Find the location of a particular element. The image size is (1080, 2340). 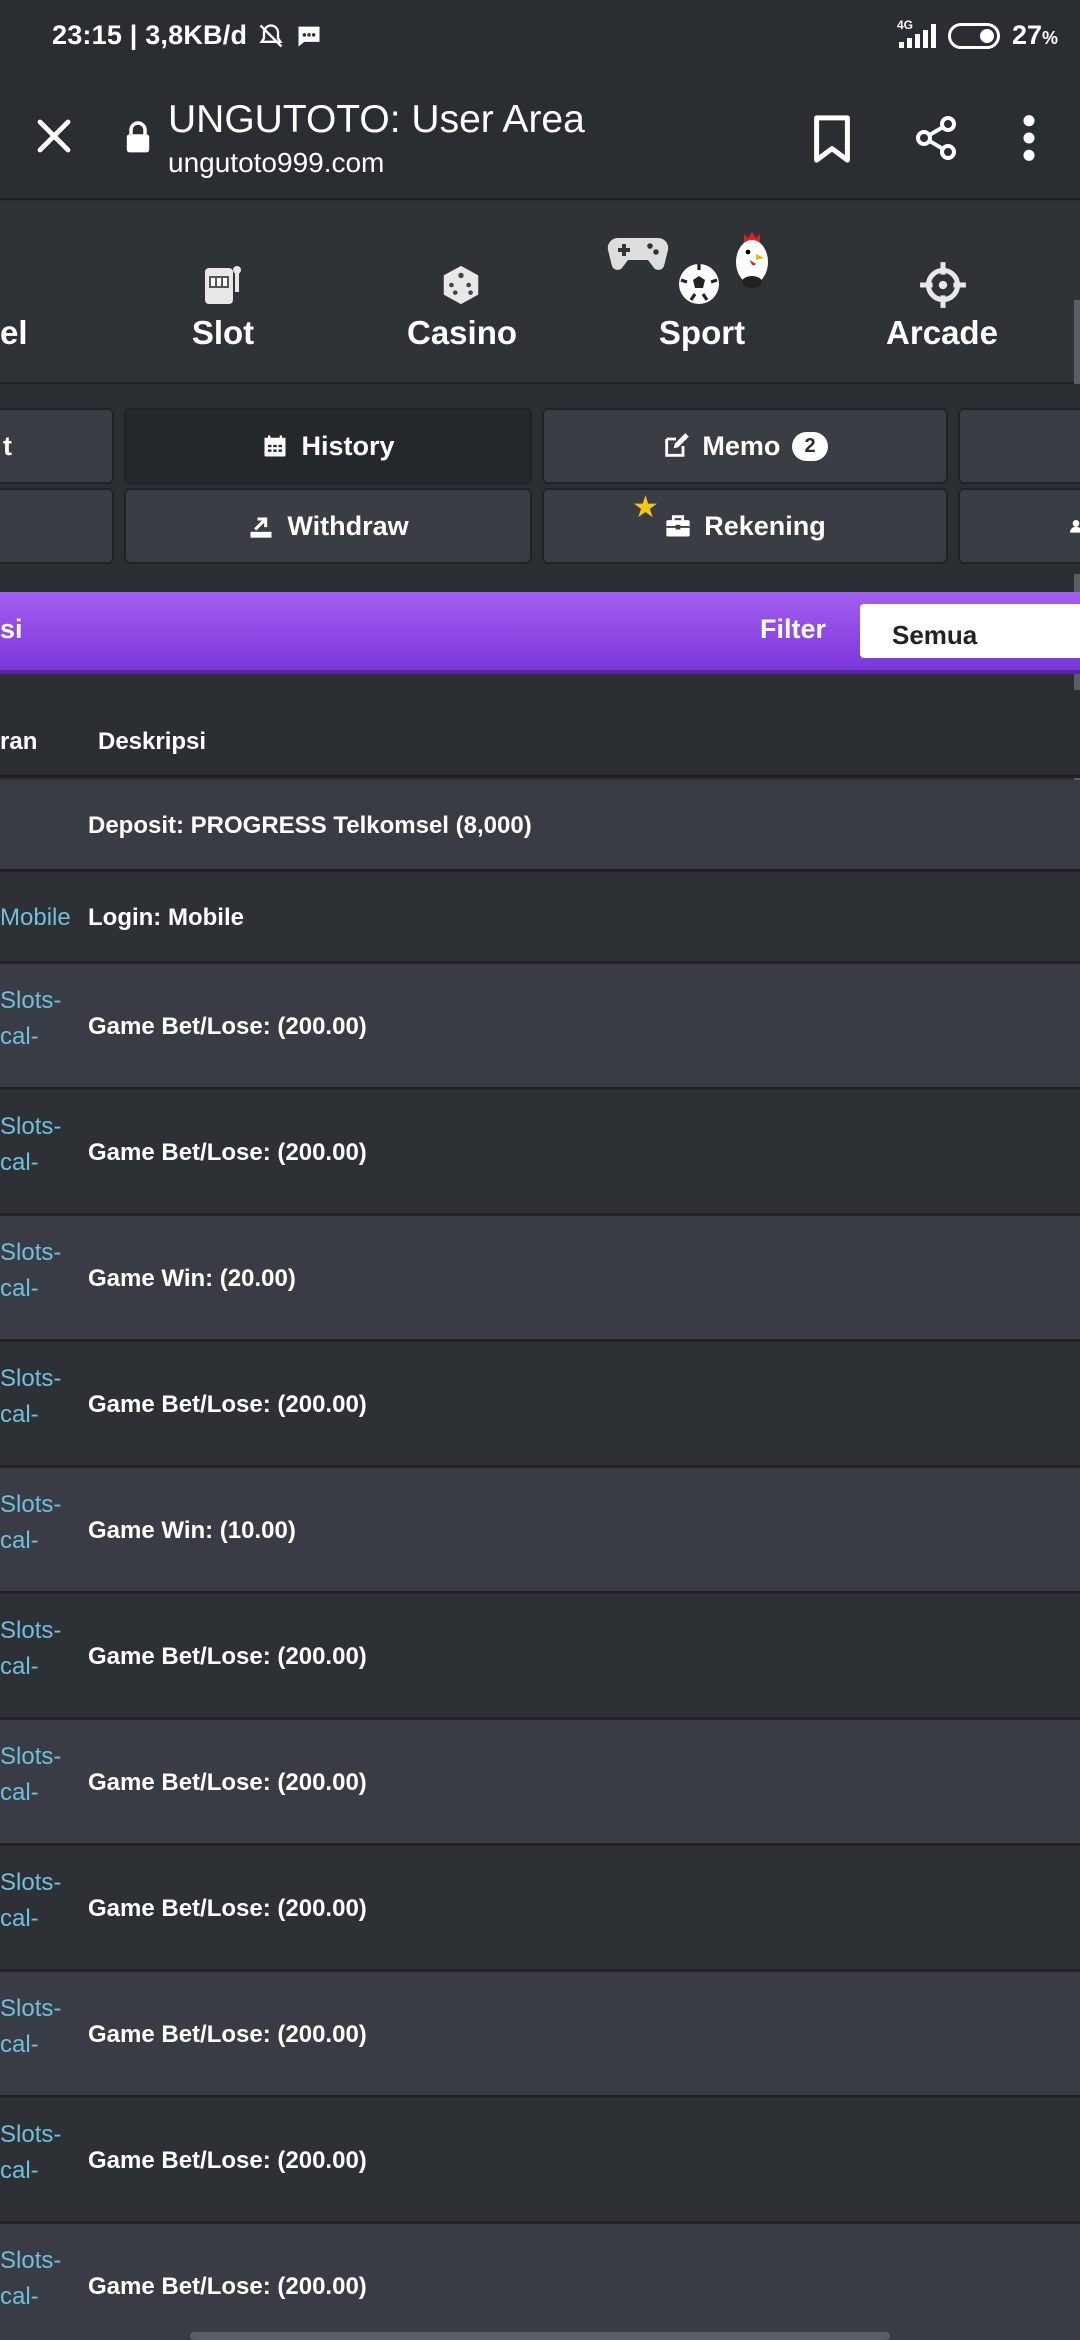

category-slot: Slot is located at coordinates (223, 293).